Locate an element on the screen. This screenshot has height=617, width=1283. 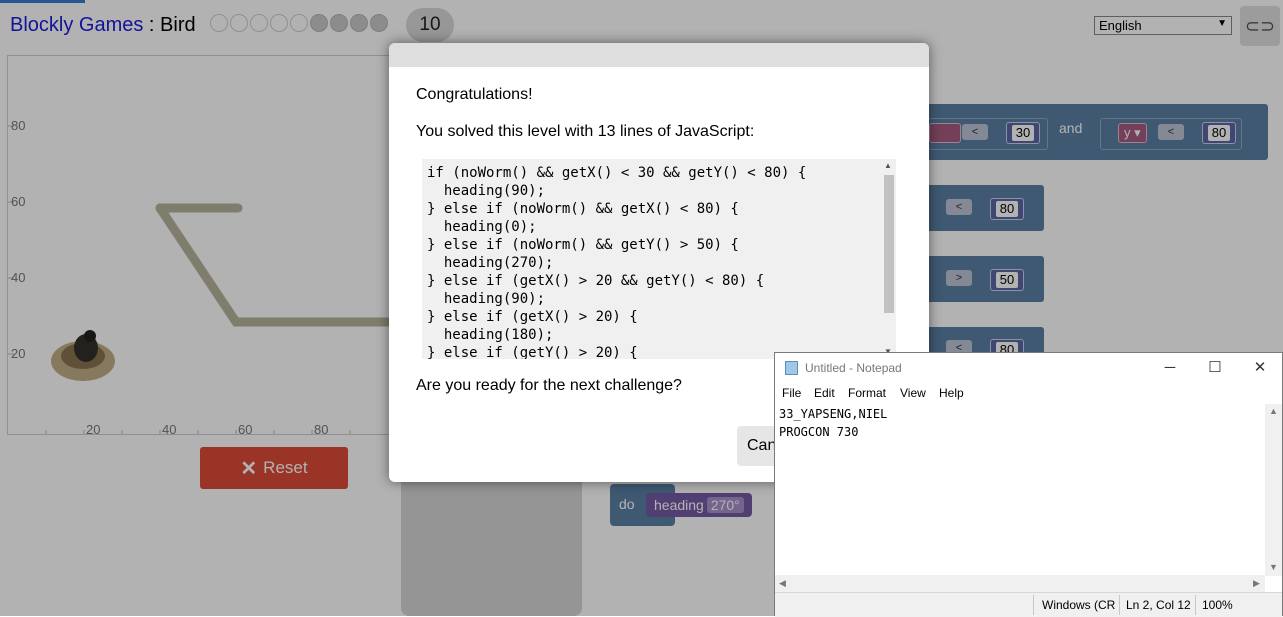
menu-file: File is located at coordinates (791, 393).